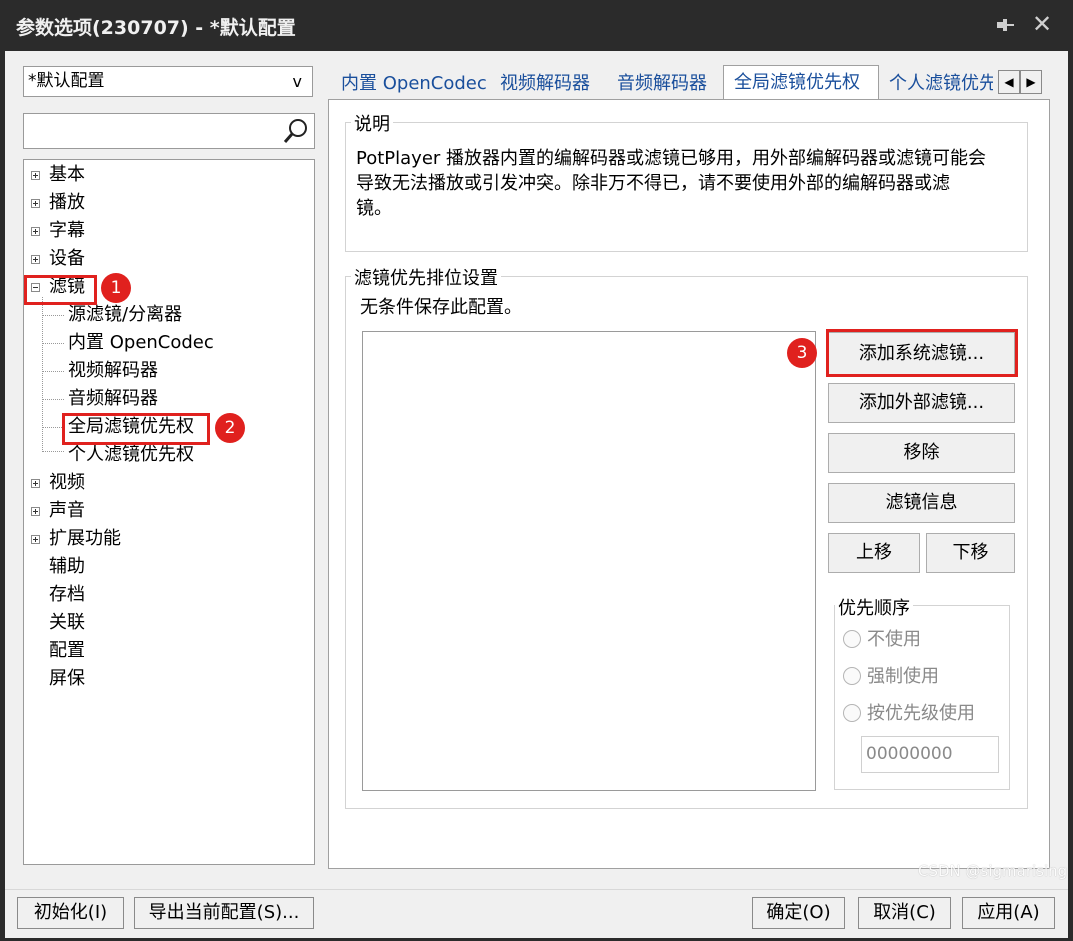 Image resolution: width=1073 pixels, height=941 pixels. I want to click on tree-item-audio-decoder: 音频解码器, so click(113, 399).